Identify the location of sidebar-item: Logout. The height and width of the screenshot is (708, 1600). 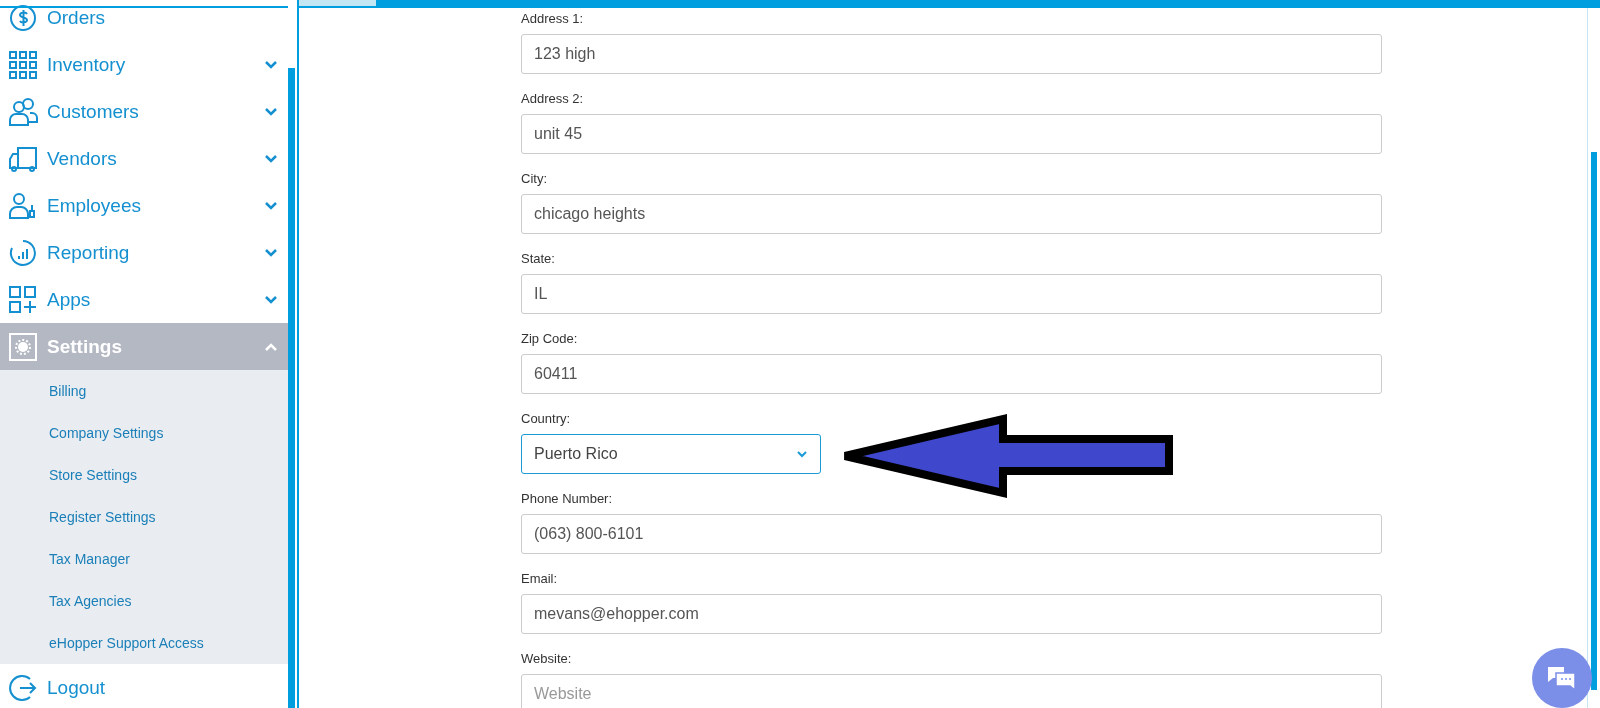
(144, 686).